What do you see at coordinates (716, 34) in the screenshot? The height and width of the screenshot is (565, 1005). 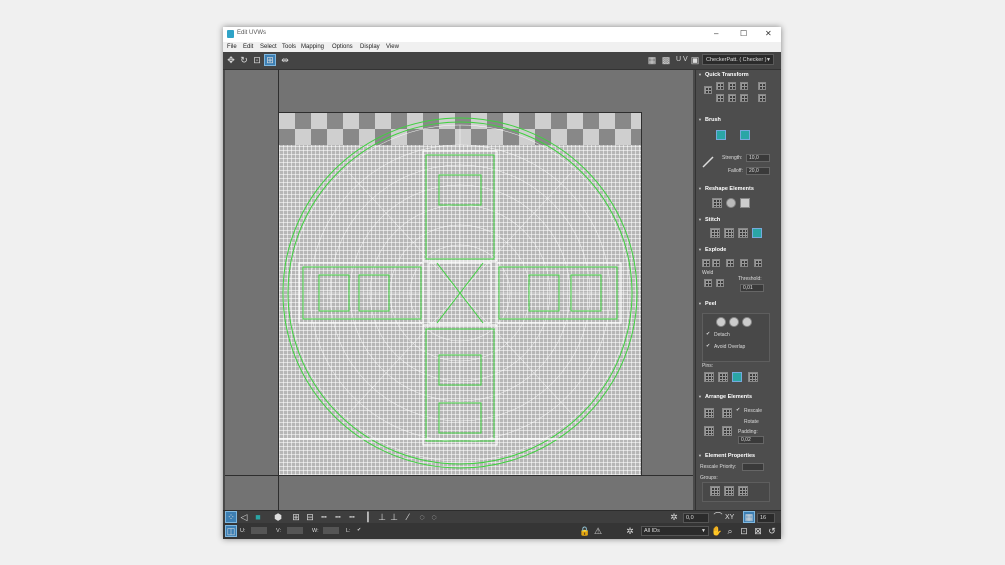 I see `minimize-button: –` at bounding box center [716, 34].